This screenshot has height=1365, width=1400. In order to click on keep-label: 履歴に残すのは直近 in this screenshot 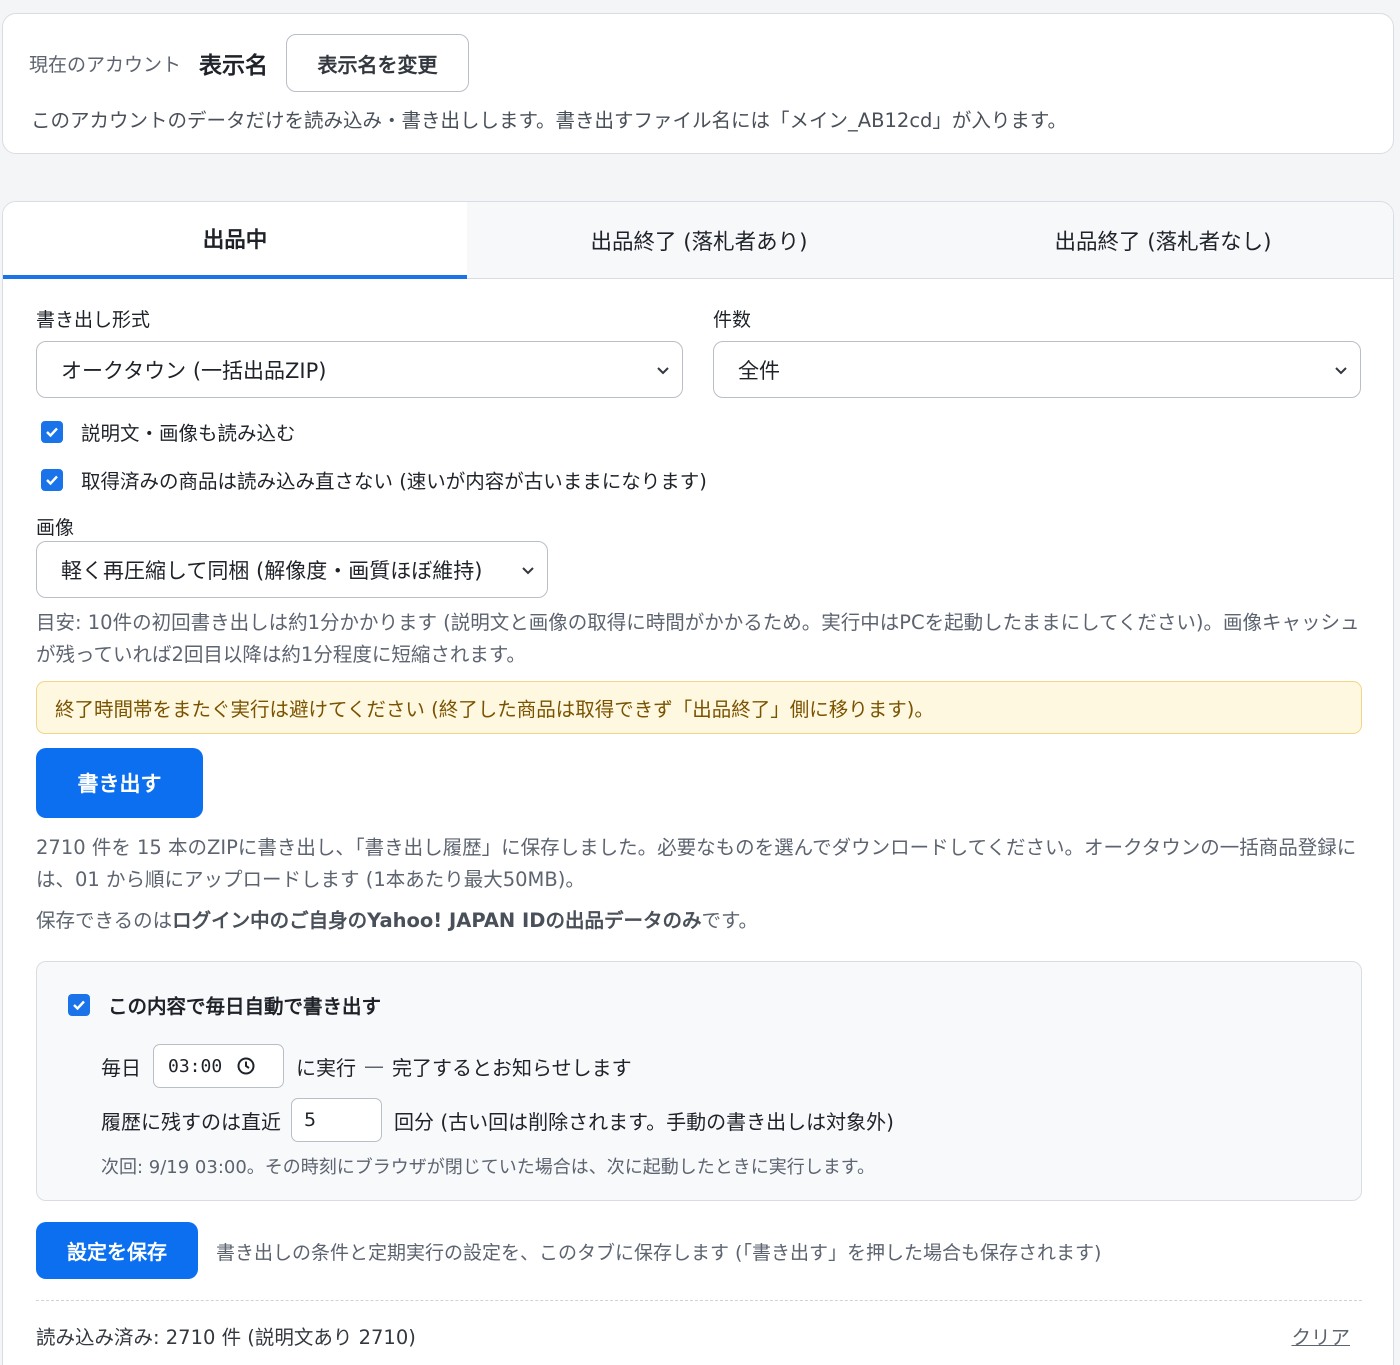, I will do `click(191, 1121)`.